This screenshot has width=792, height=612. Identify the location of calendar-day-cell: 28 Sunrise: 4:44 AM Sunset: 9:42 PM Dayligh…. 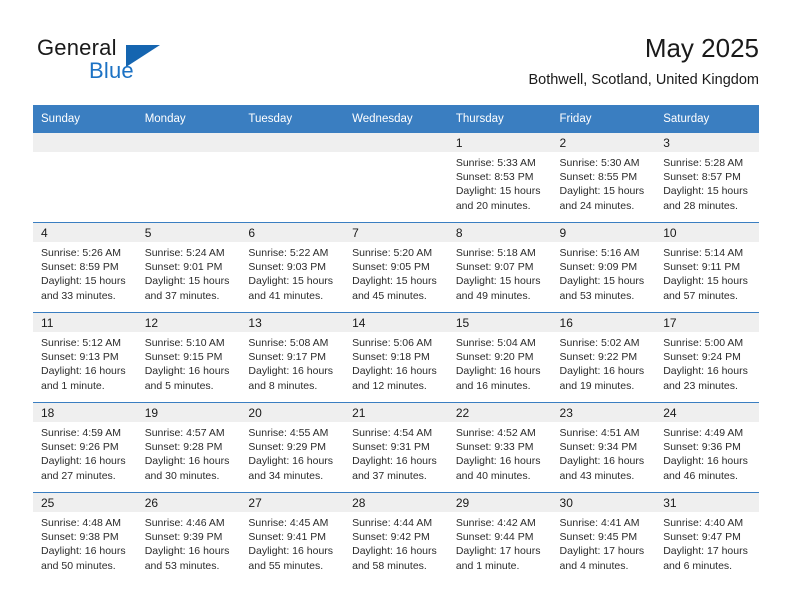
(396, 537).